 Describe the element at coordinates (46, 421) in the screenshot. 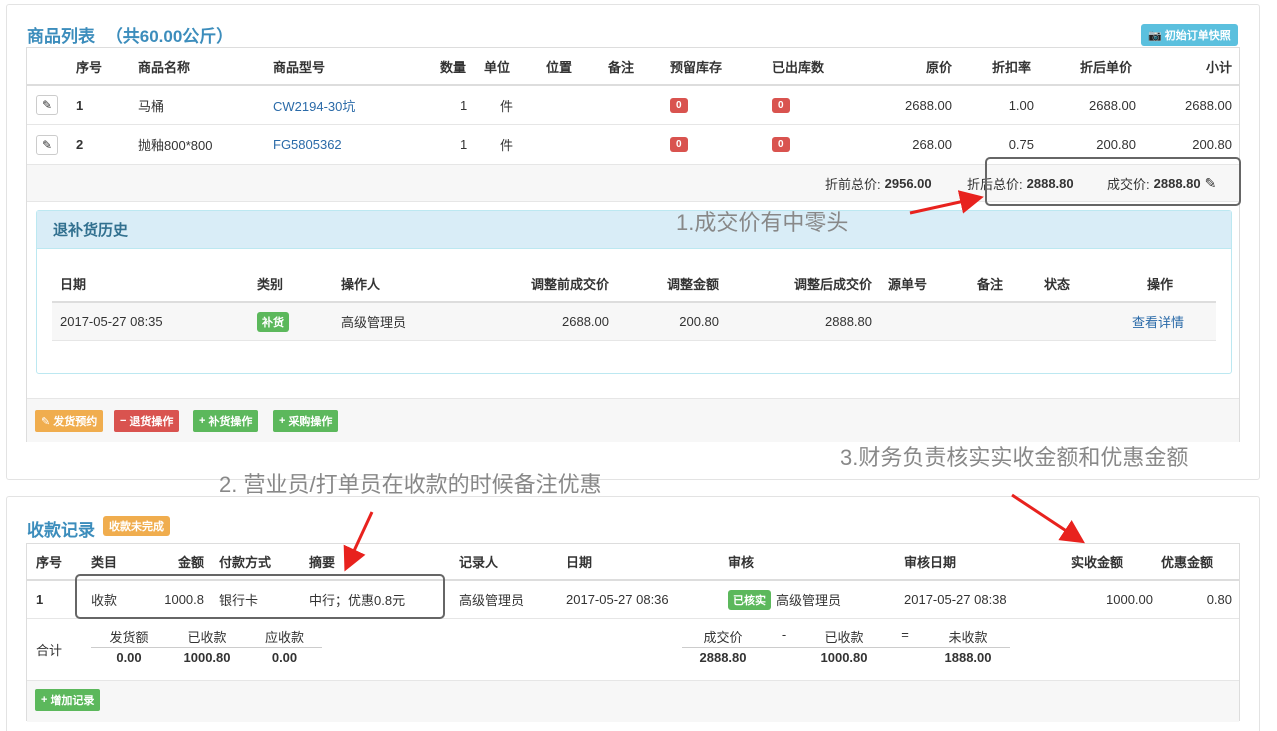

I see `pencil-icon: ✎` at that location.